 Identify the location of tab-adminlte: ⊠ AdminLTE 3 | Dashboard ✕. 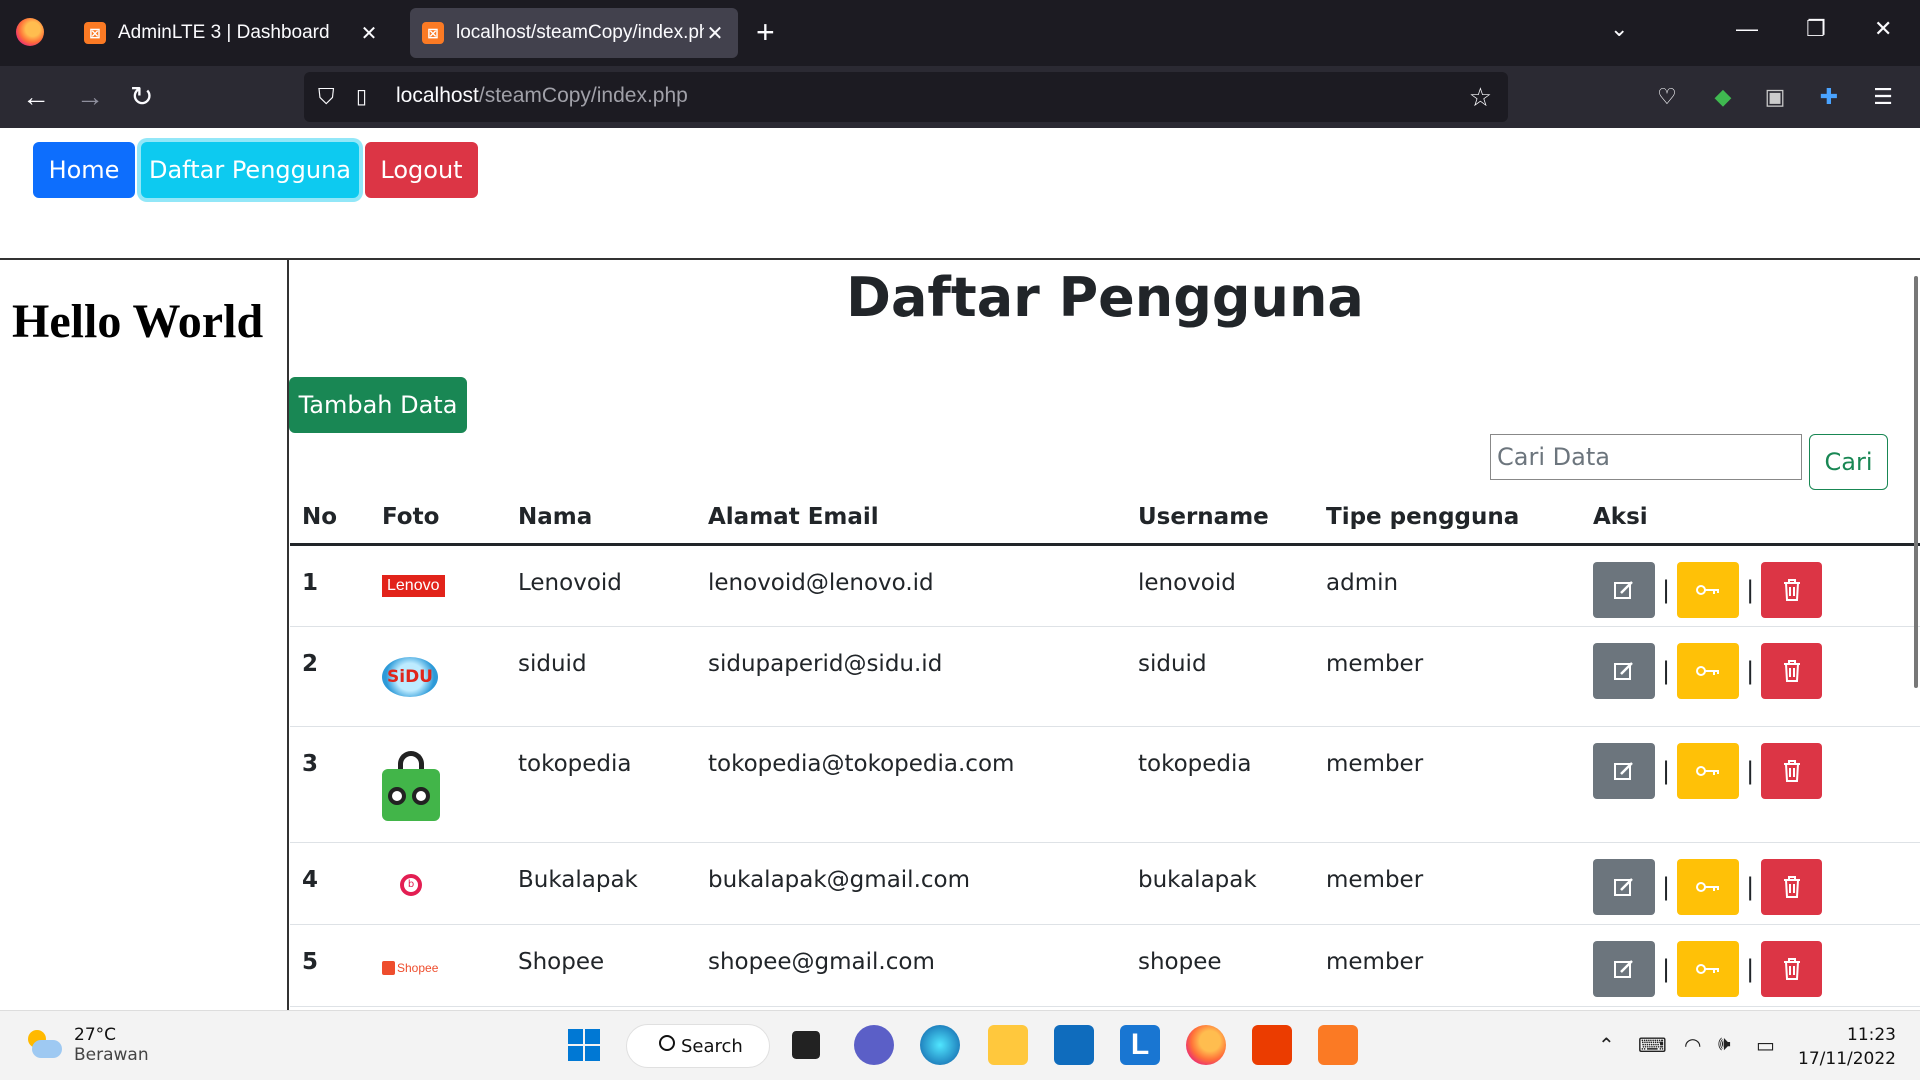
(232, 33).